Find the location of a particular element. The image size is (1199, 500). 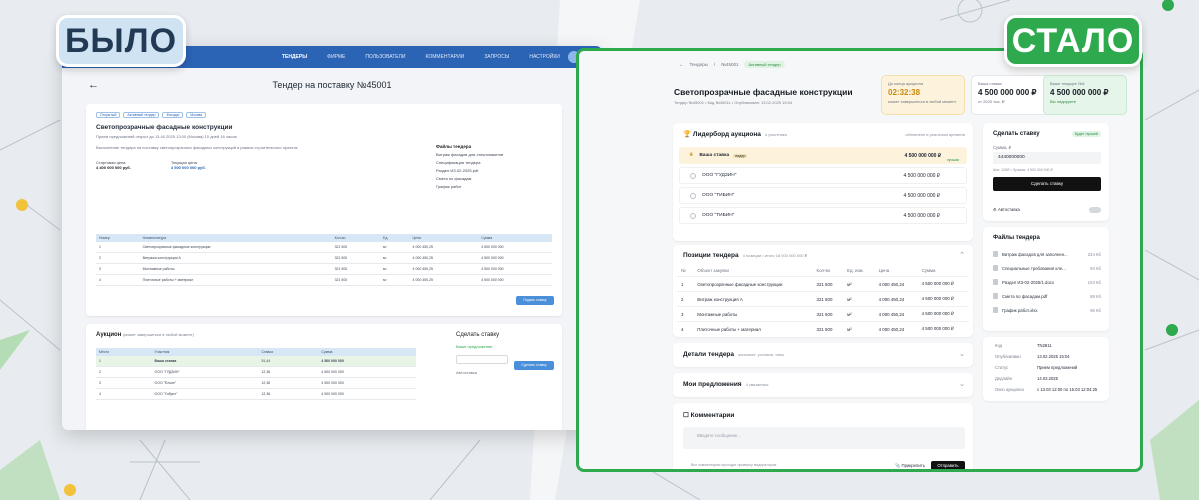

file-icon is located at coordinates (995, 254).